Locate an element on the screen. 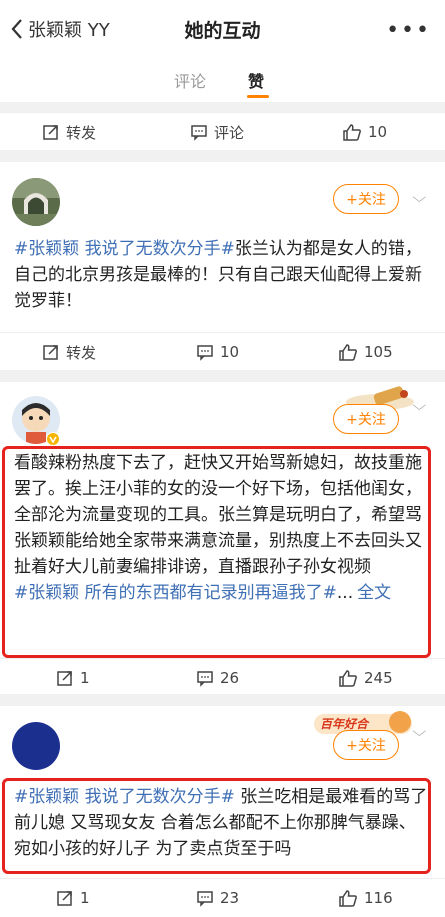 This screenshot has height=917, width=445. highlight-box is located at coordinates (216, 826).